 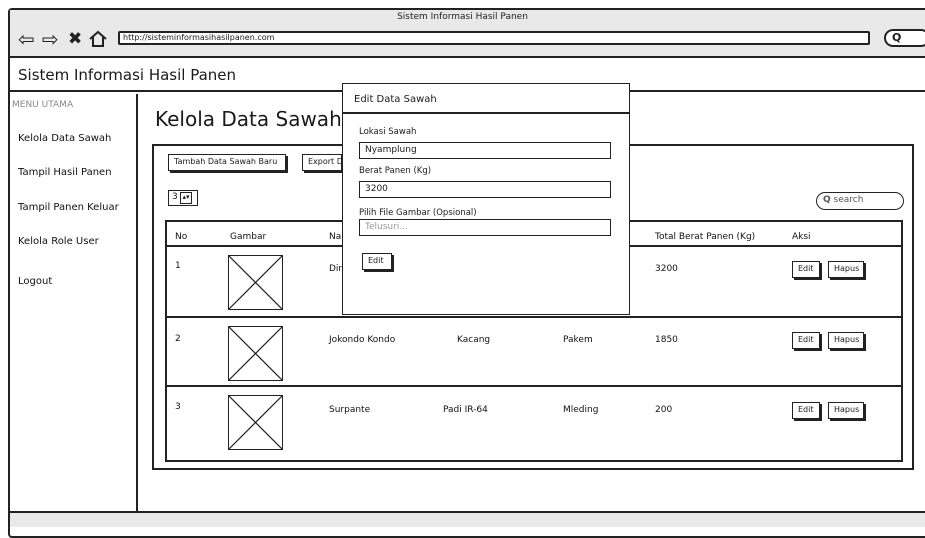 What do you see at coordinates (801, 237) in the screenshot?
I see `header-aksi: Aksi` at bounding box center [801, 237].